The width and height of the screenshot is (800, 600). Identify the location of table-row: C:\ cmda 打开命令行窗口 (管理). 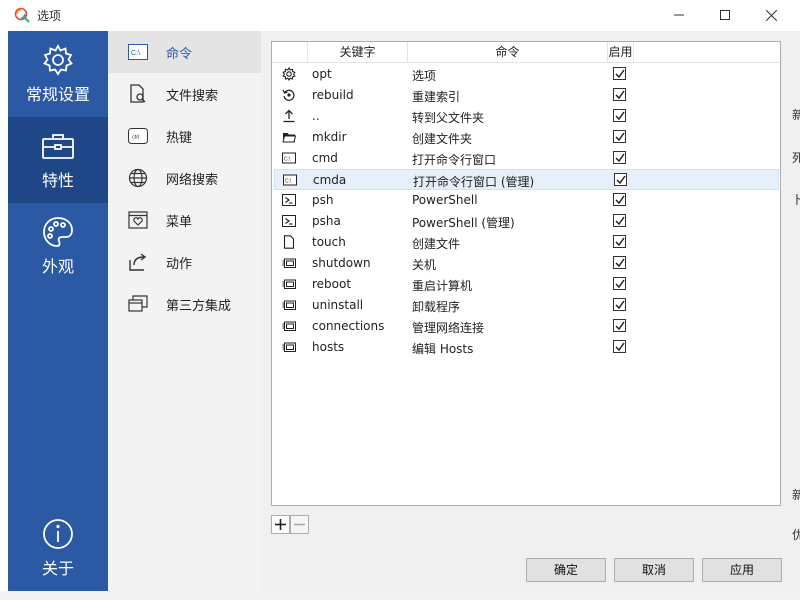
(526, 179).